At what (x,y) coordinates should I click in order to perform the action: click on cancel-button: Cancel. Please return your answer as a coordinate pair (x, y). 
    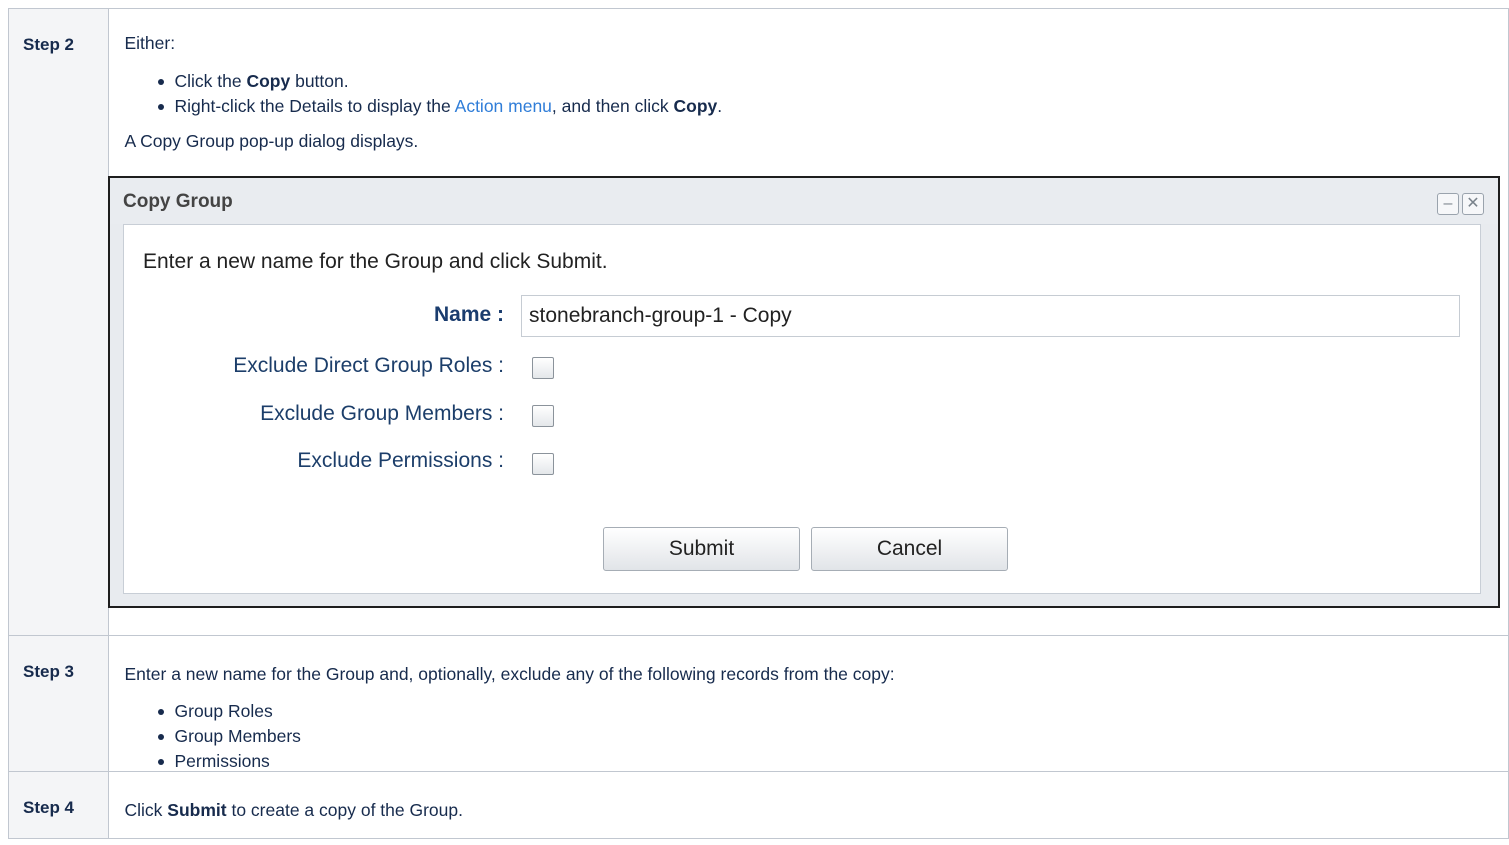
    Looking at the image, I should click on (909, 549).